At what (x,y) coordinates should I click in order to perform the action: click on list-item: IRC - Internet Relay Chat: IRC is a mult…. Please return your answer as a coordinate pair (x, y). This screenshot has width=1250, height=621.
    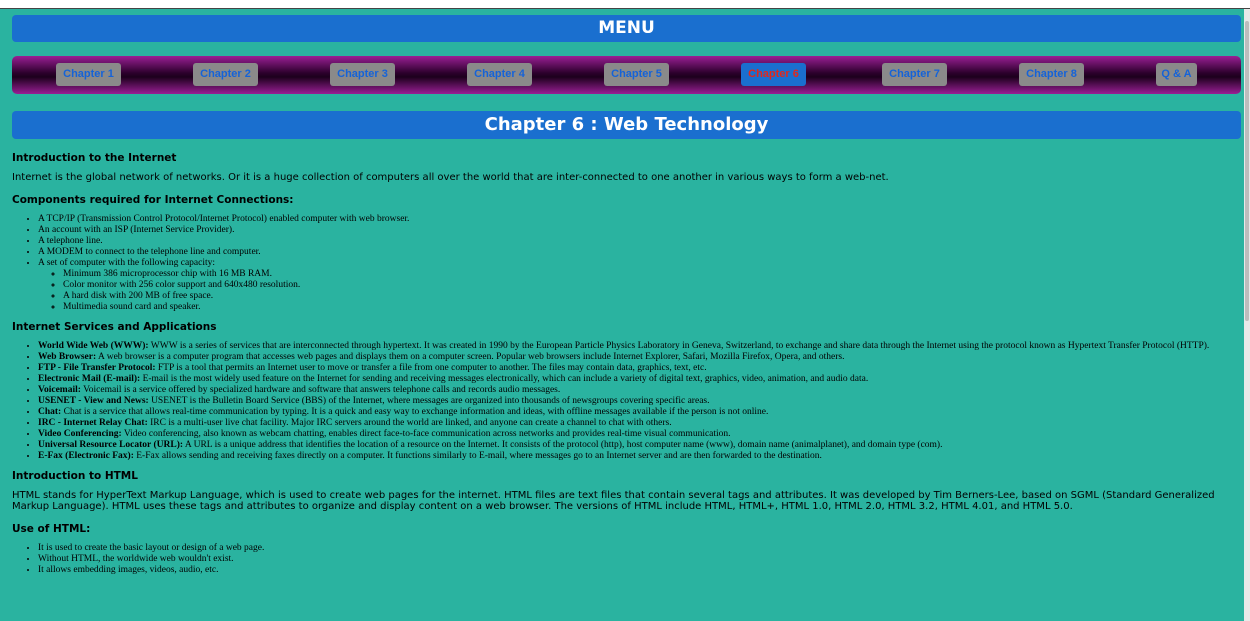
    Looking at the image, I should click on (640, 423).